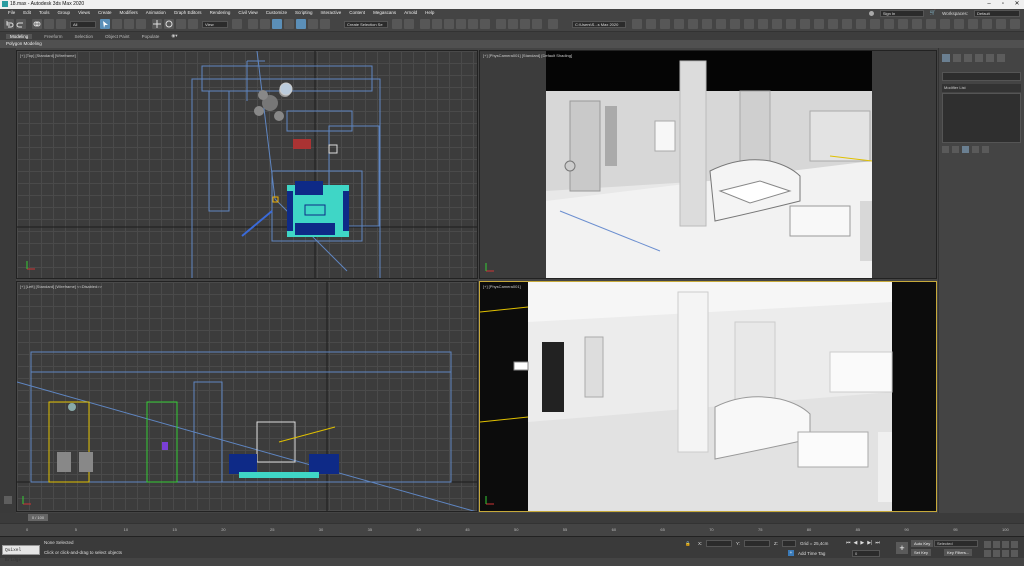  What do you see at coordinates (789, 543) in the screenshot?
I see `z-coordinate-field` at bounding box center [789, 543].